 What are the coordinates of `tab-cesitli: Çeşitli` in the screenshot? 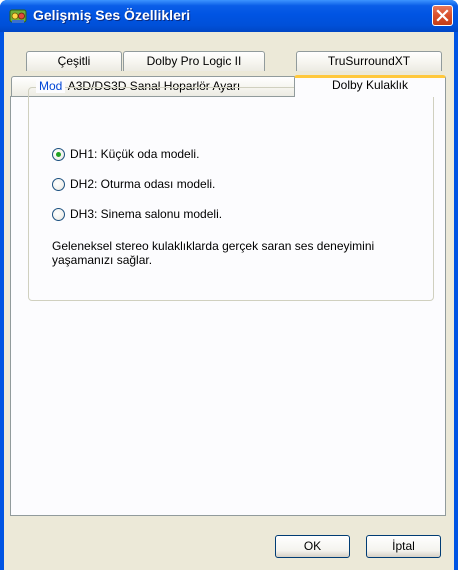 It's located at (74, 61).